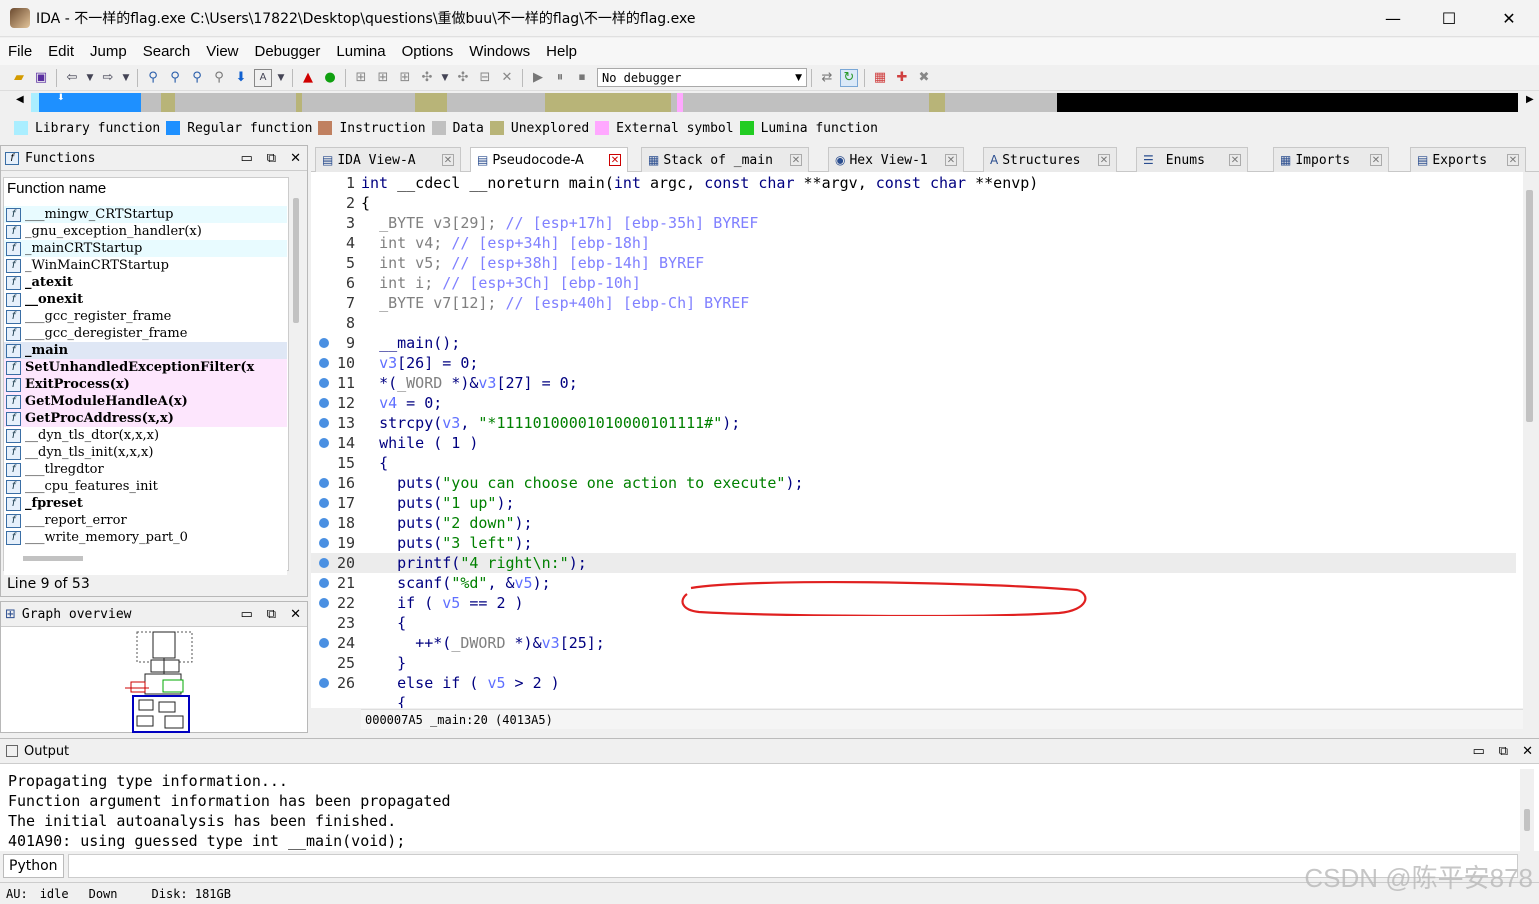 This screenshot has width=1539, height=904. Describe the element at coordinates (913, 343) in the screenshot. I see `code-line: 9 __main();` at that location.